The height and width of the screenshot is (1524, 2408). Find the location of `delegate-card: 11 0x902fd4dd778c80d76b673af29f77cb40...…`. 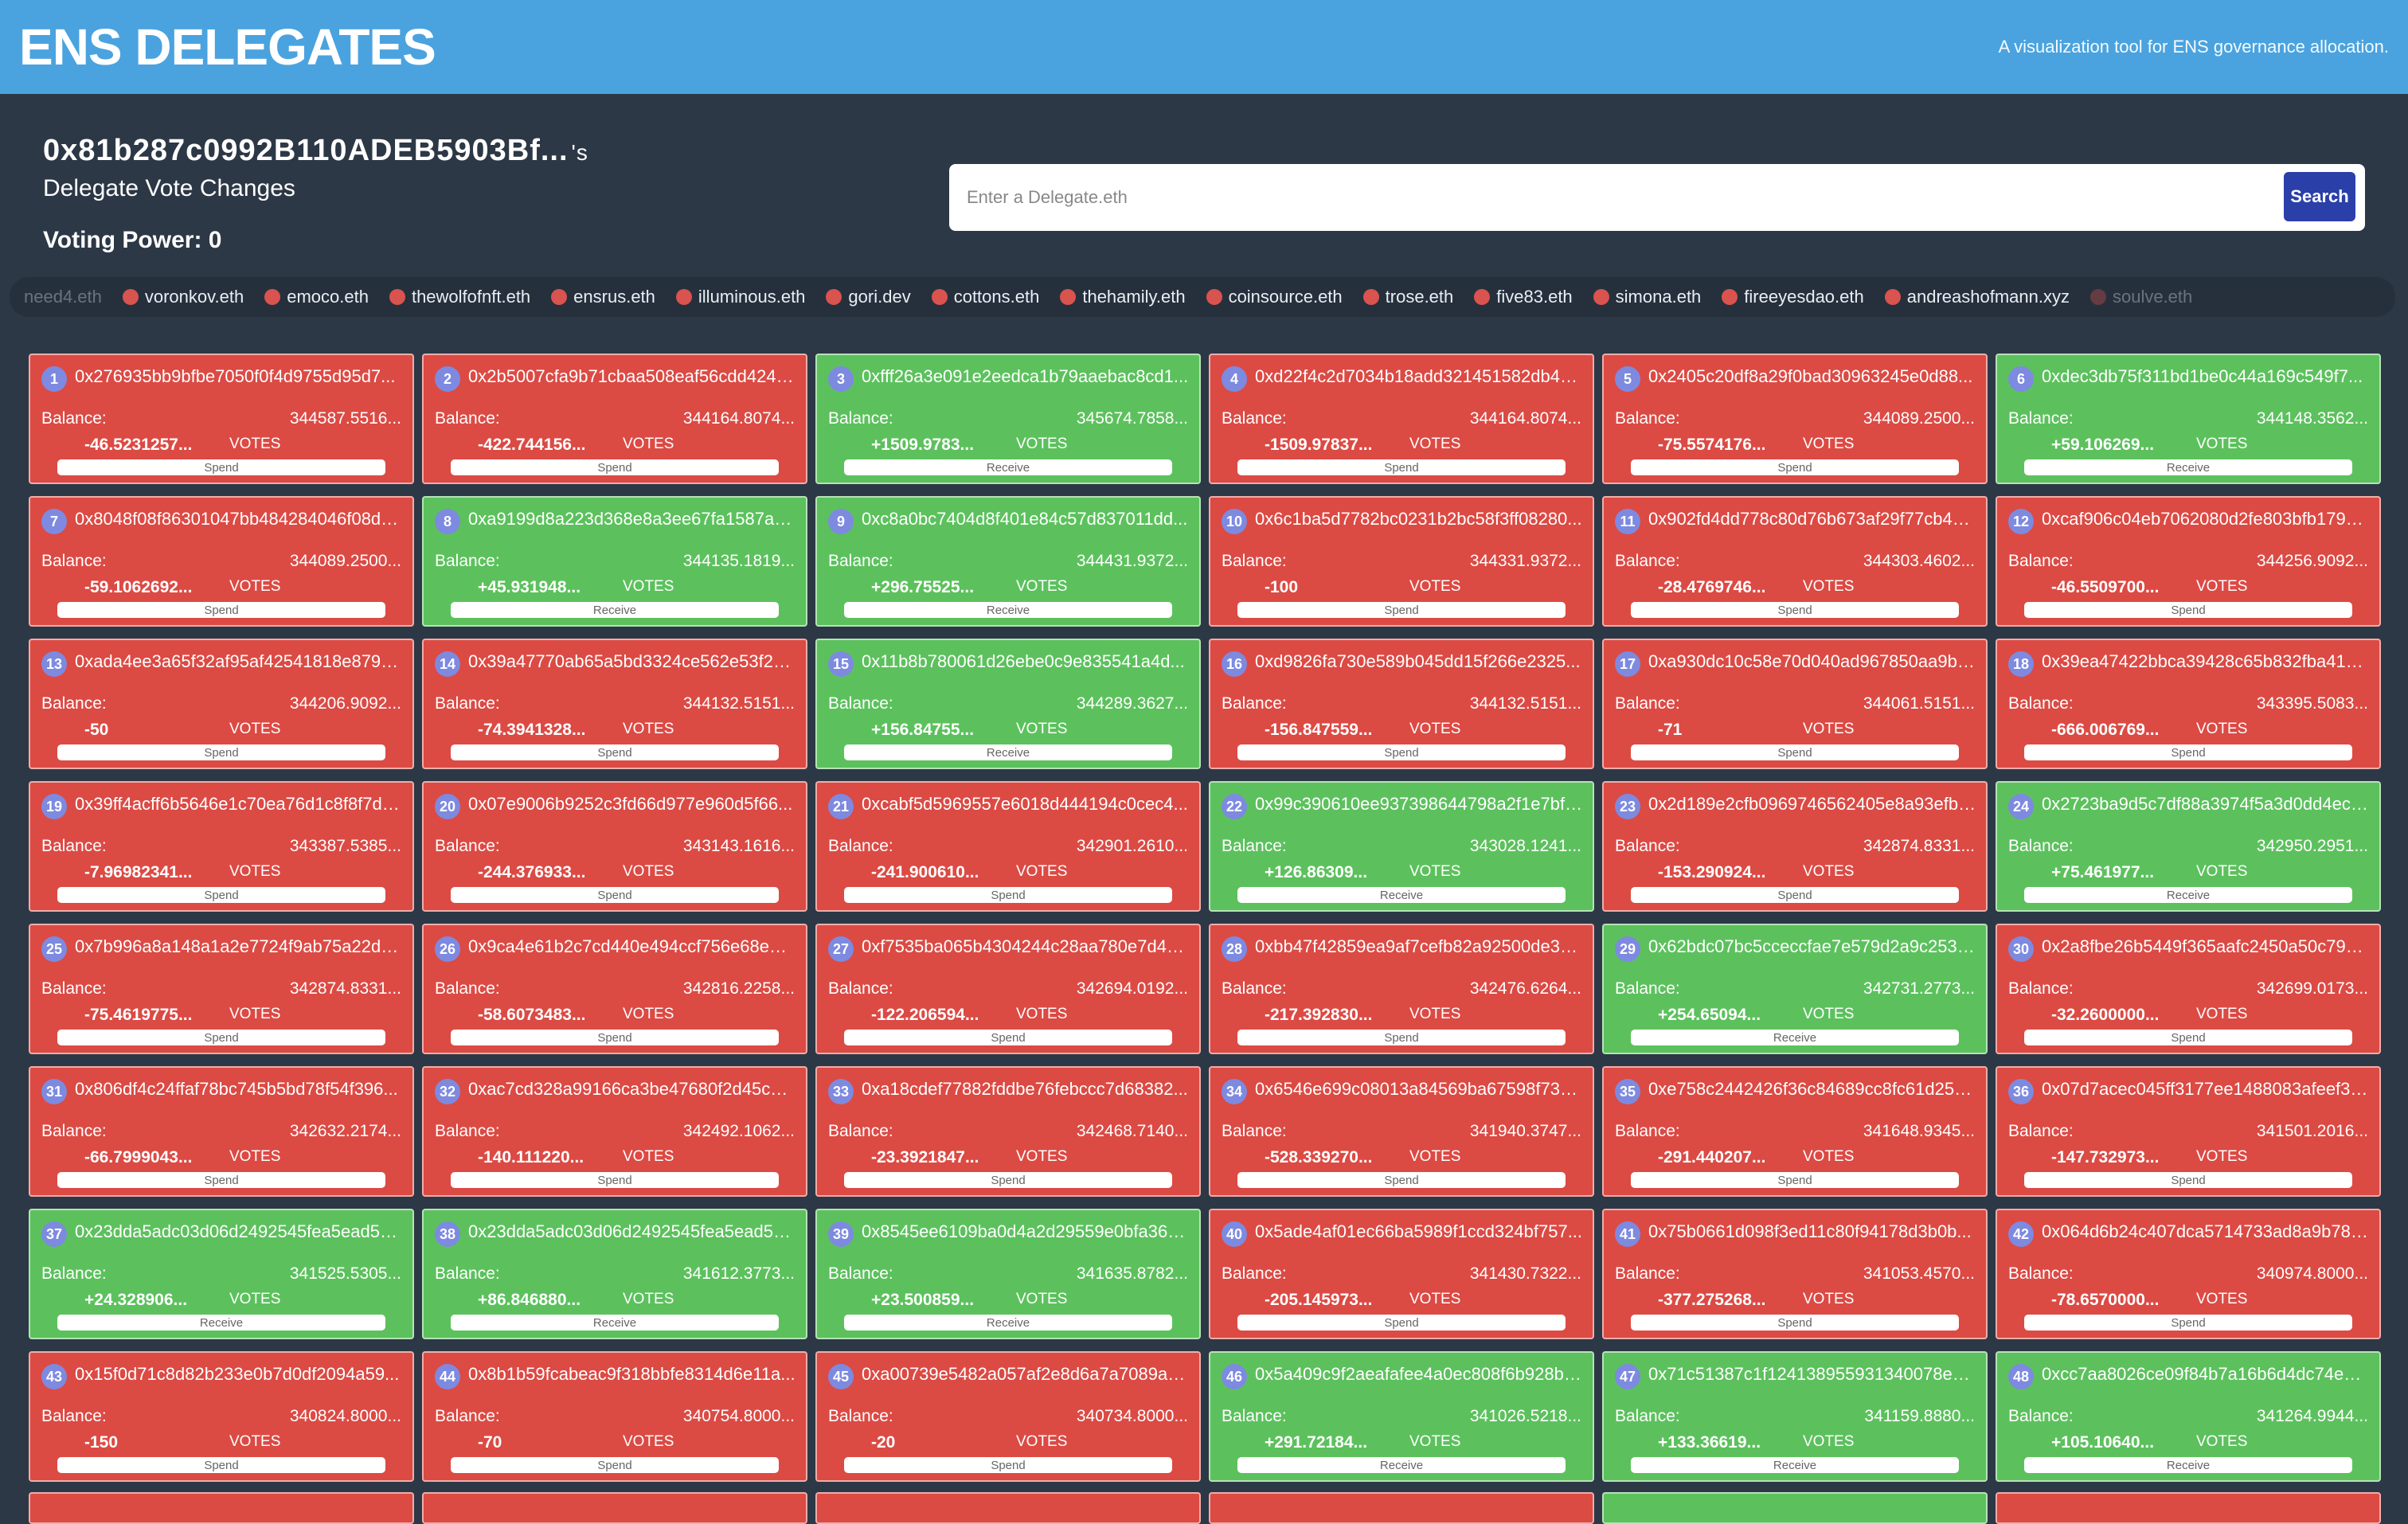

delegate-card: 11 0x902fd4dd778c80d76b673af29f77cb40...… is located at coordinates (1795, 561).